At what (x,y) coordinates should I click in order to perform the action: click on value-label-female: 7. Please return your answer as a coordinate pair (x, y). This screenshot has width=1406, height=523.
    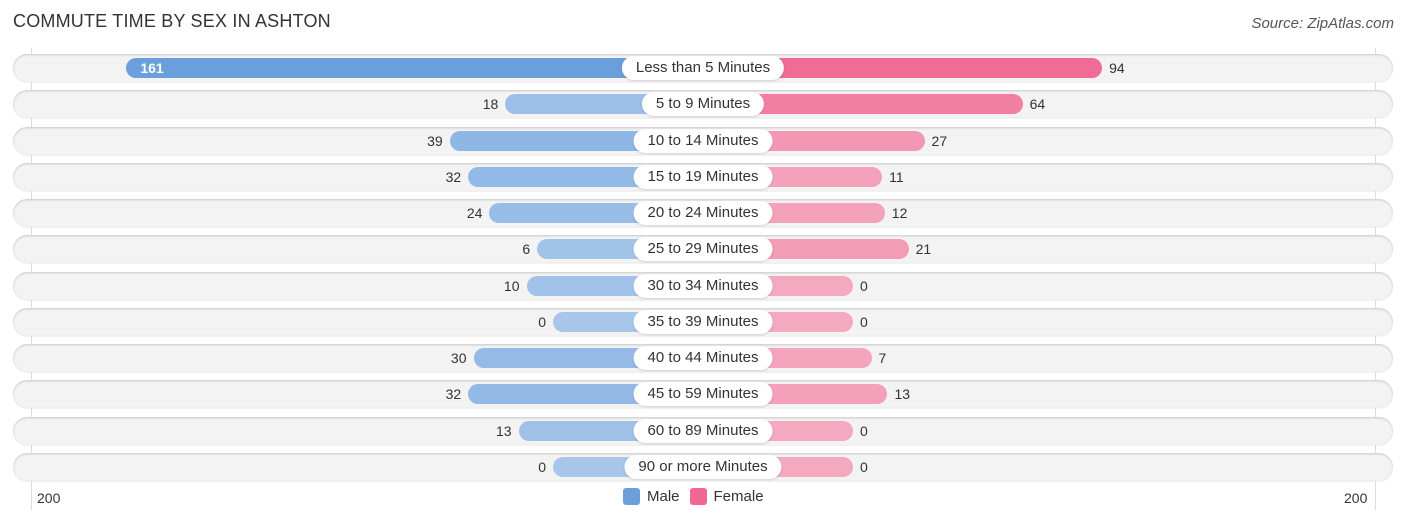
    Looking at the image, I should click on (882, 358).